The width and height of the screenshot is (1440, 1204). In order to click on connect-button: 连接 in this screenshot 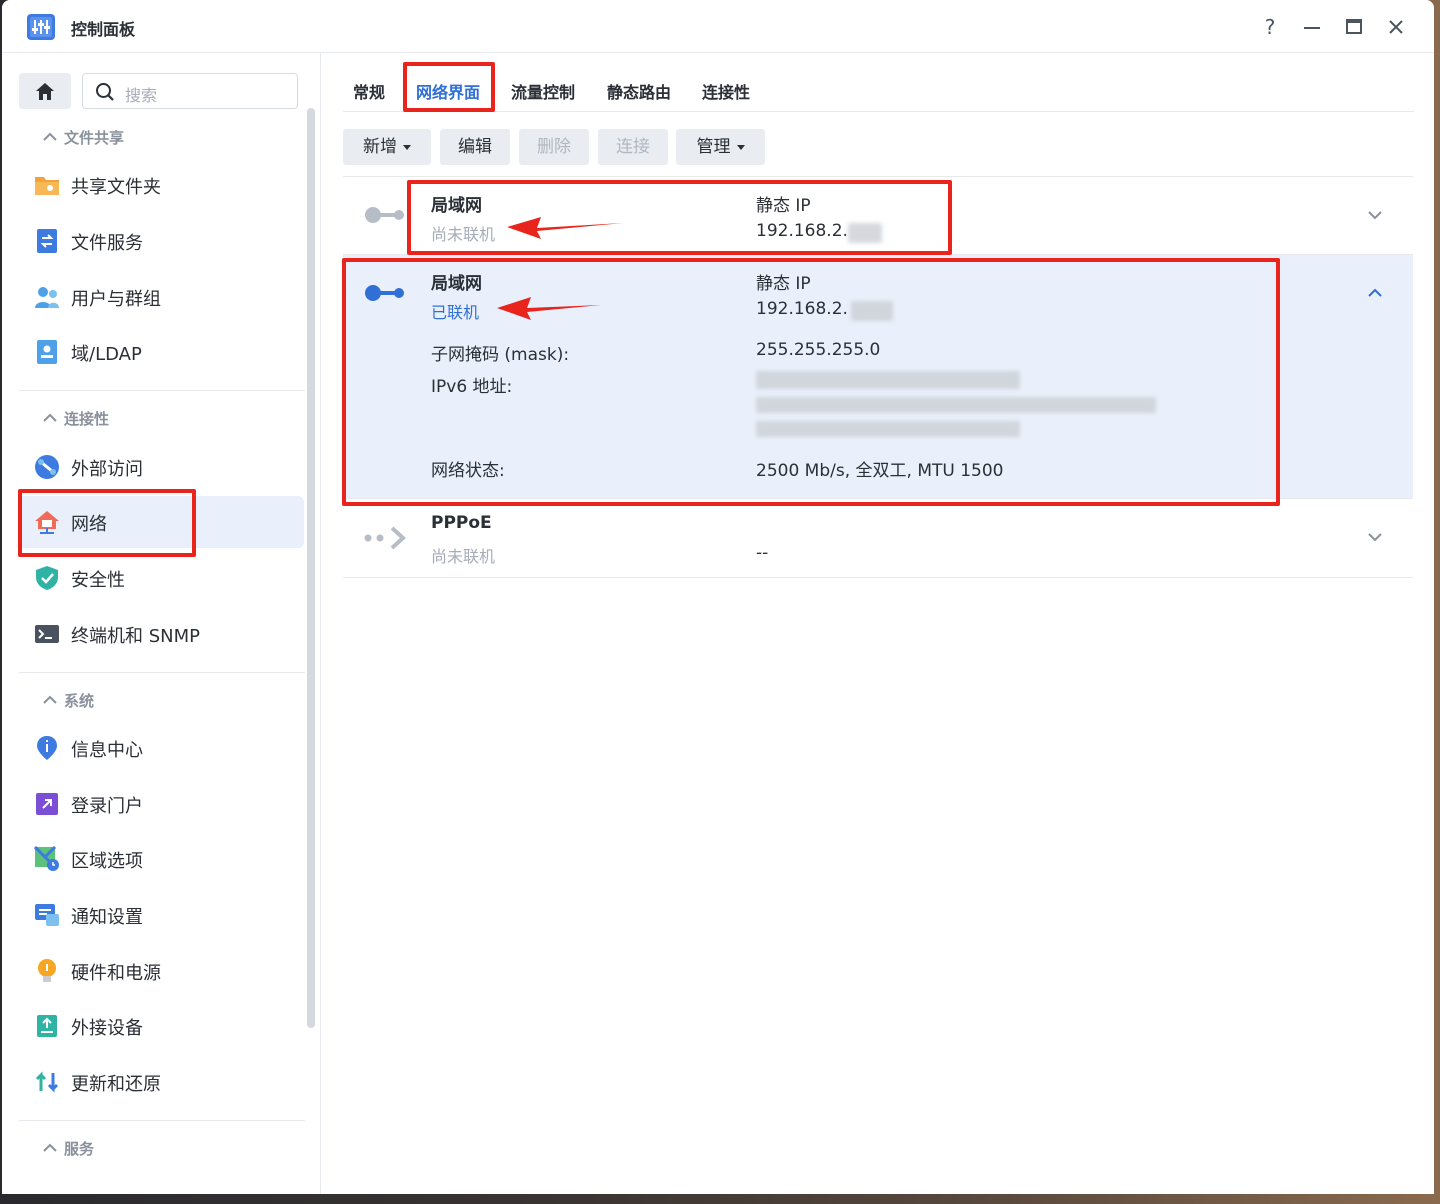, I will do `click(633, 147)`.